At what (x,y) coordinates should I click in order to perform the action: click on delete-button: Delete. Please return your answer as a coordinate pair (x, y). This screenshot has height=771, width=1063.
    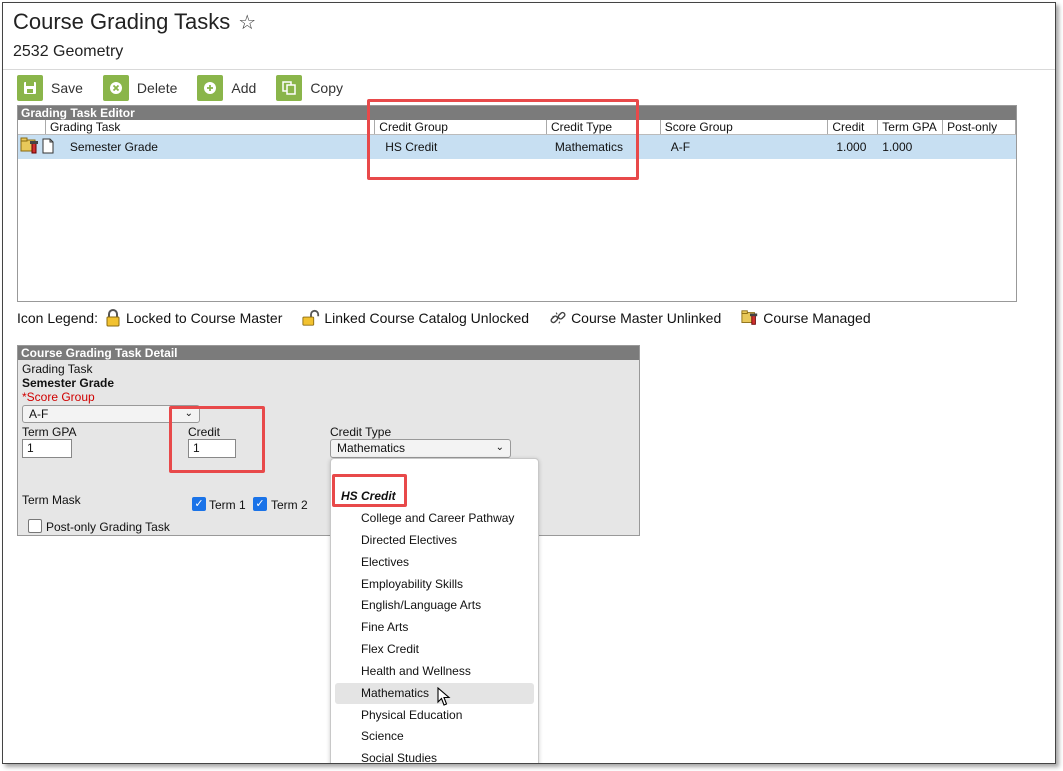
    Looking at the image, I should click on (140, 88).